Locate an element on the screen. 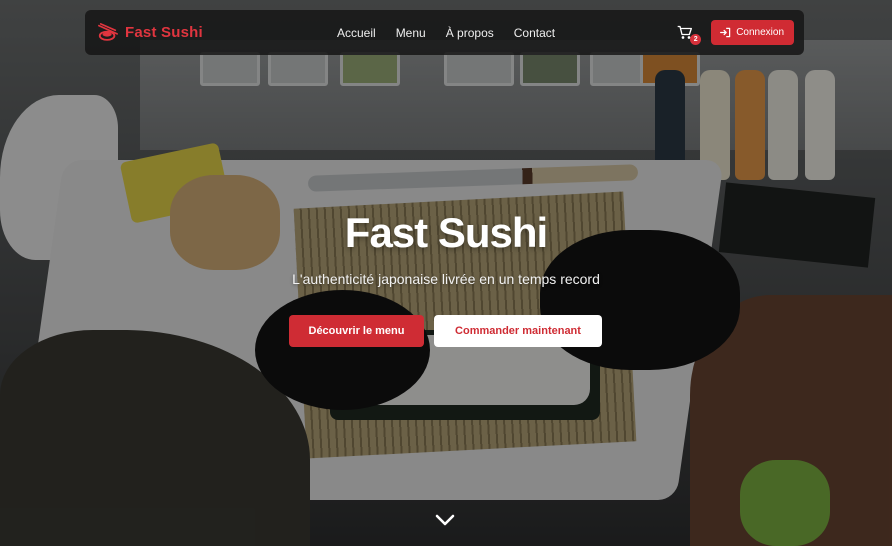 This screenshot has height=546, width=892. nav-actions: 2 Connexion is located at coordinates (735, 32).